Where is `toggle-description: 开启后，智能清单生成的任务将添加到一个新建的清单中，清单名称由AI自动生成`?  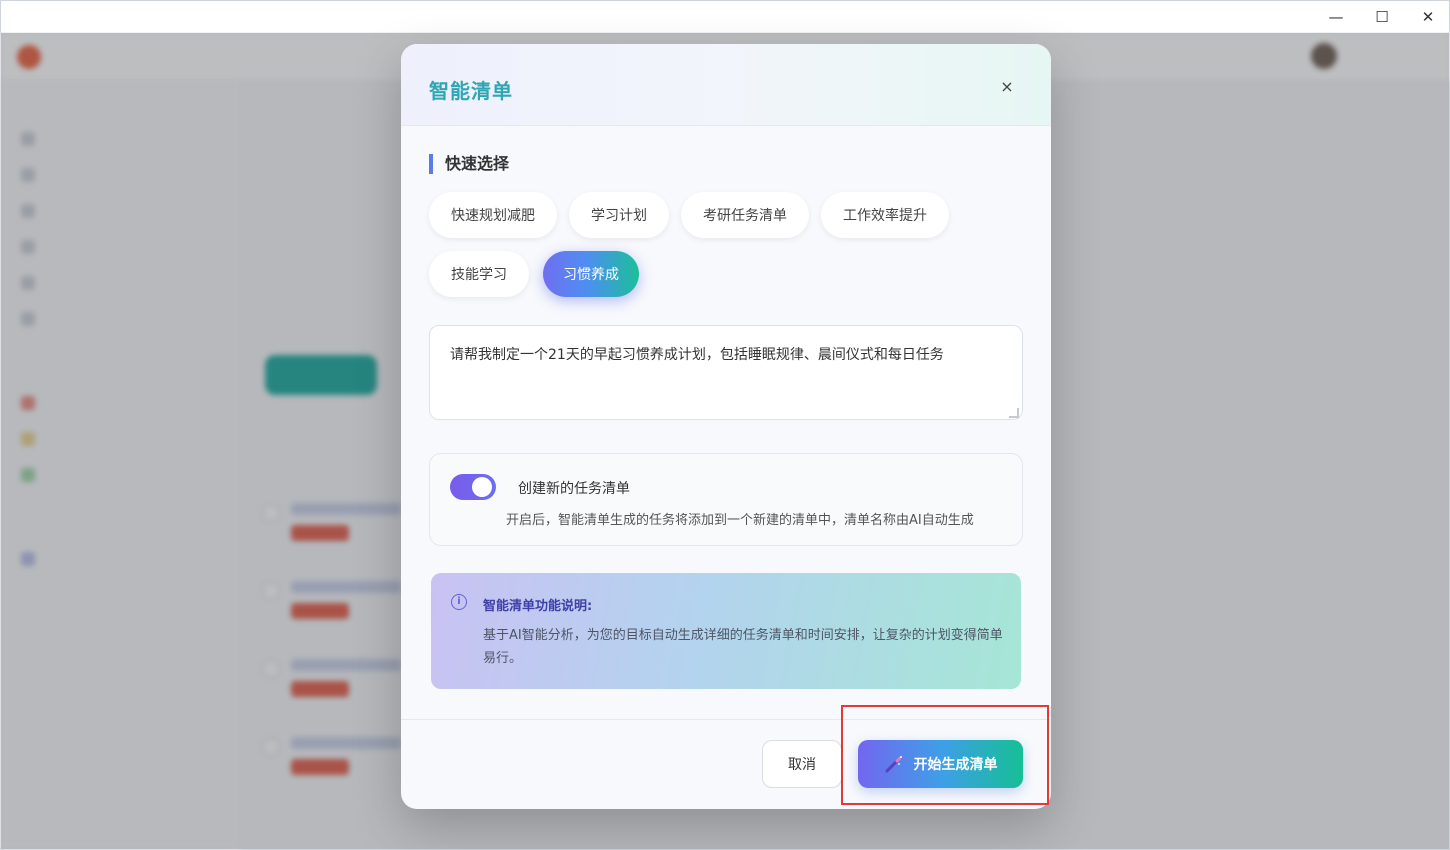
toggle-description: 开启后，智能清单生成的任务将添加到一个新建的清单中，清单名称由AI自动生成 is located at coordinates (740, 520).